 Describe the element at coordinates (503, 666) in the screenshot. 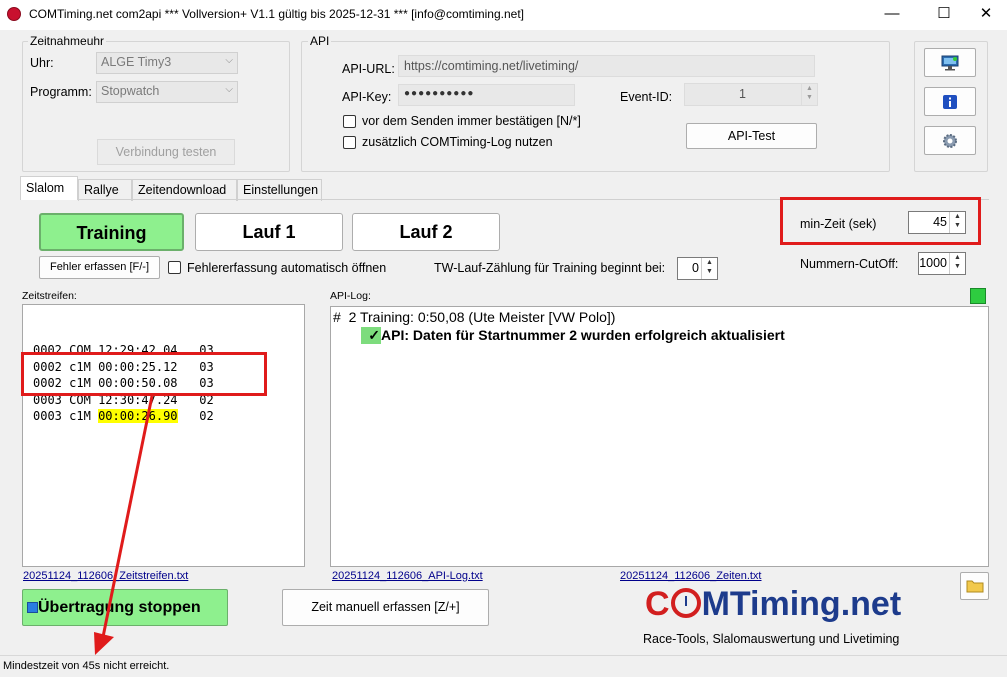

I see `status-bar: Mindestzeit von 45s nicht erreicht.` at that location.